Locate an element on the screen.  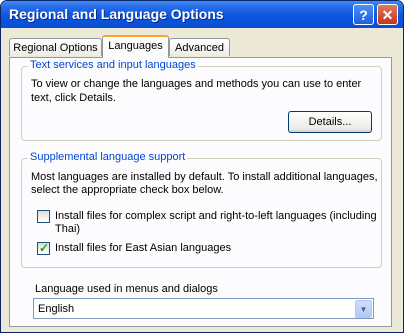
text-services-description-line2: text, click Details. is located at coordinates (73, 98).